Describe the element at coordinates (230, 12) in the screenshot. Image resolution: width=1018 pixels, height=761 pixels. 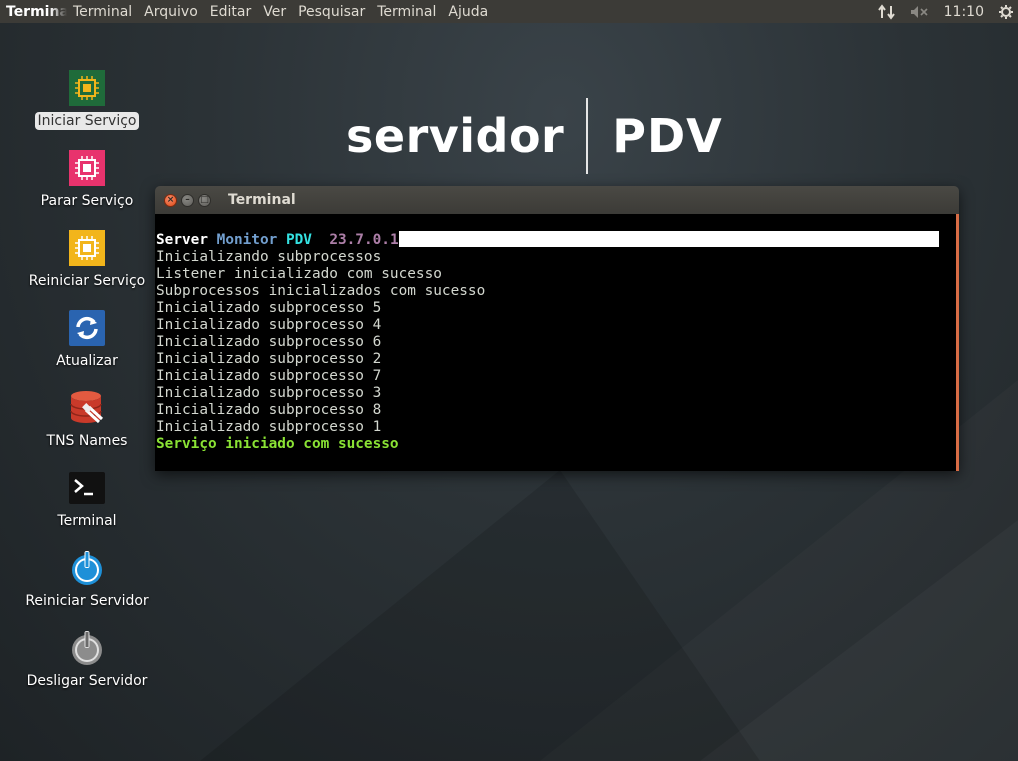
I see `menu-editar: Editar` at that location.